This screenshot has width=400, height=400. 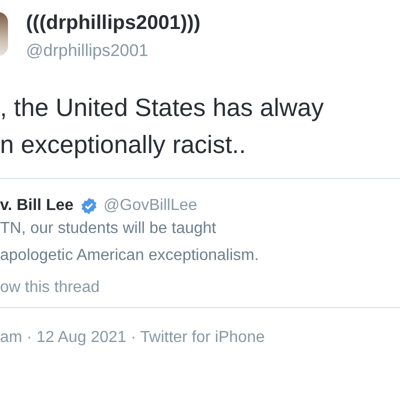 What do you see at coordinates (109, 229) in the screenshot?
I see `quoted-tweet-text: TN, our students will be taught` at bounding box center [109, 229].